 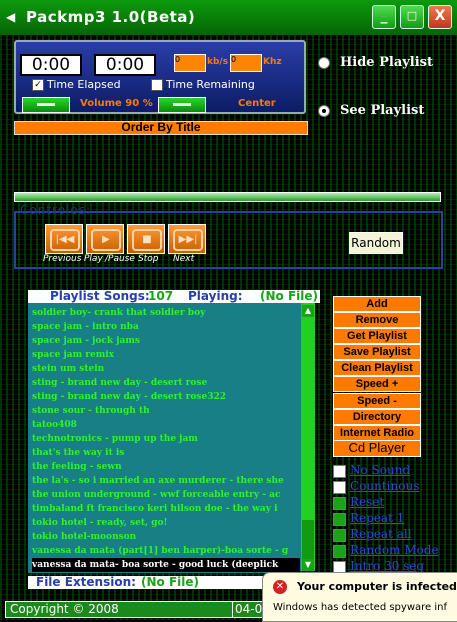 What do you see at coordinates (161, 128) in the screenshot?
I see `order-by-title-button: Order By Title` at bounding box center [161, 128].